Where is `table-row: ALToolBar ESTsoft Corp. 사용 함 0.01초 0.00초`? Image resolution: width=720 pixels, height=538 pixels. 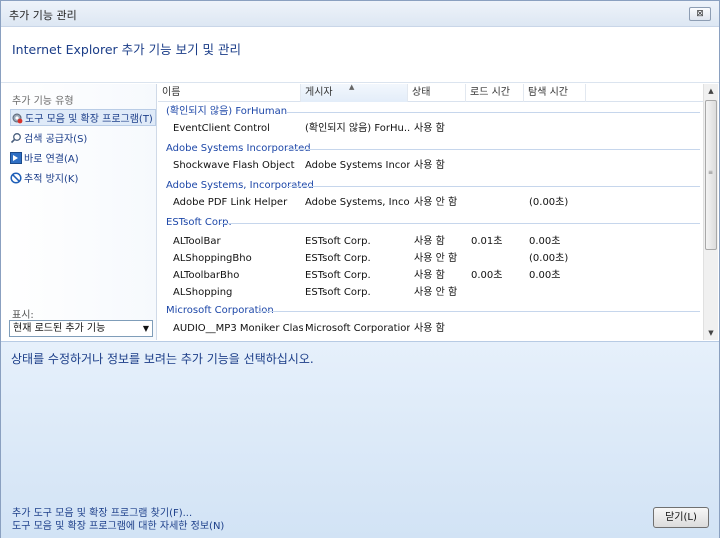
table-row: ALToolBar ESTsoft Corp. 사용 함 0.01초 0.00초 is located at coordinates (431, 242).